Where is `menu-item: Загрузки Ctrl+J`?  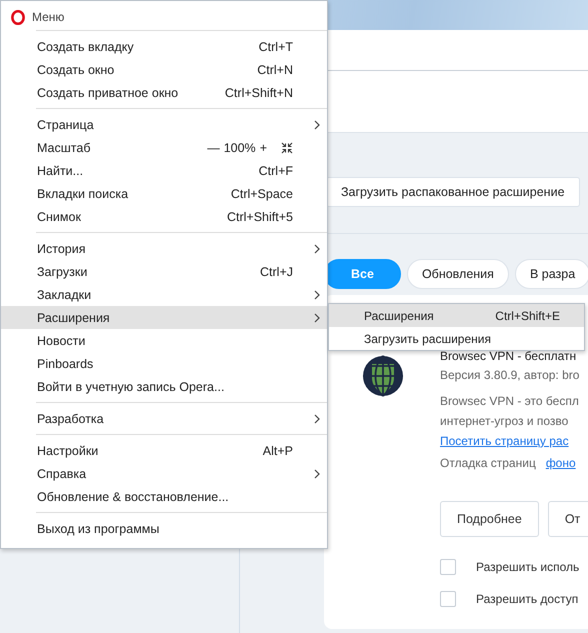
menu-item: Загрузки Ctrl+J is located at coordinates (164, 271).